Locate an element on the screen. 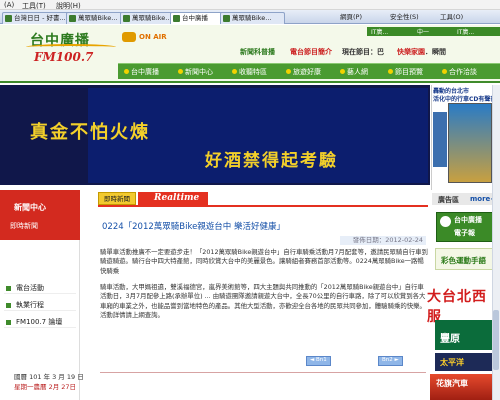  browser-menubar: (A) 工具(T) 說明(H) is located at coordinates (250, 5).